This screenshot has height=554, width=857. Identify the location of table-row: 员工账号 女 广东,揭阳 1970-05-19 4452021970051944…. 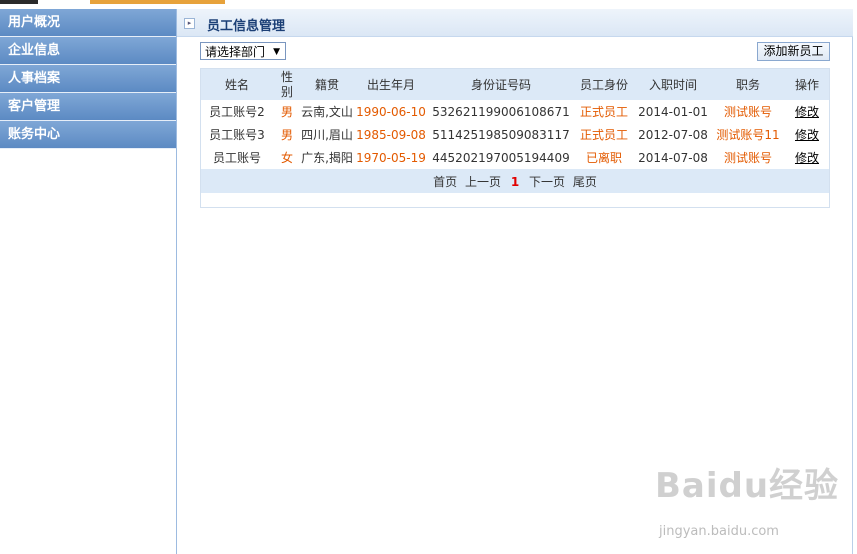
(515, 157).